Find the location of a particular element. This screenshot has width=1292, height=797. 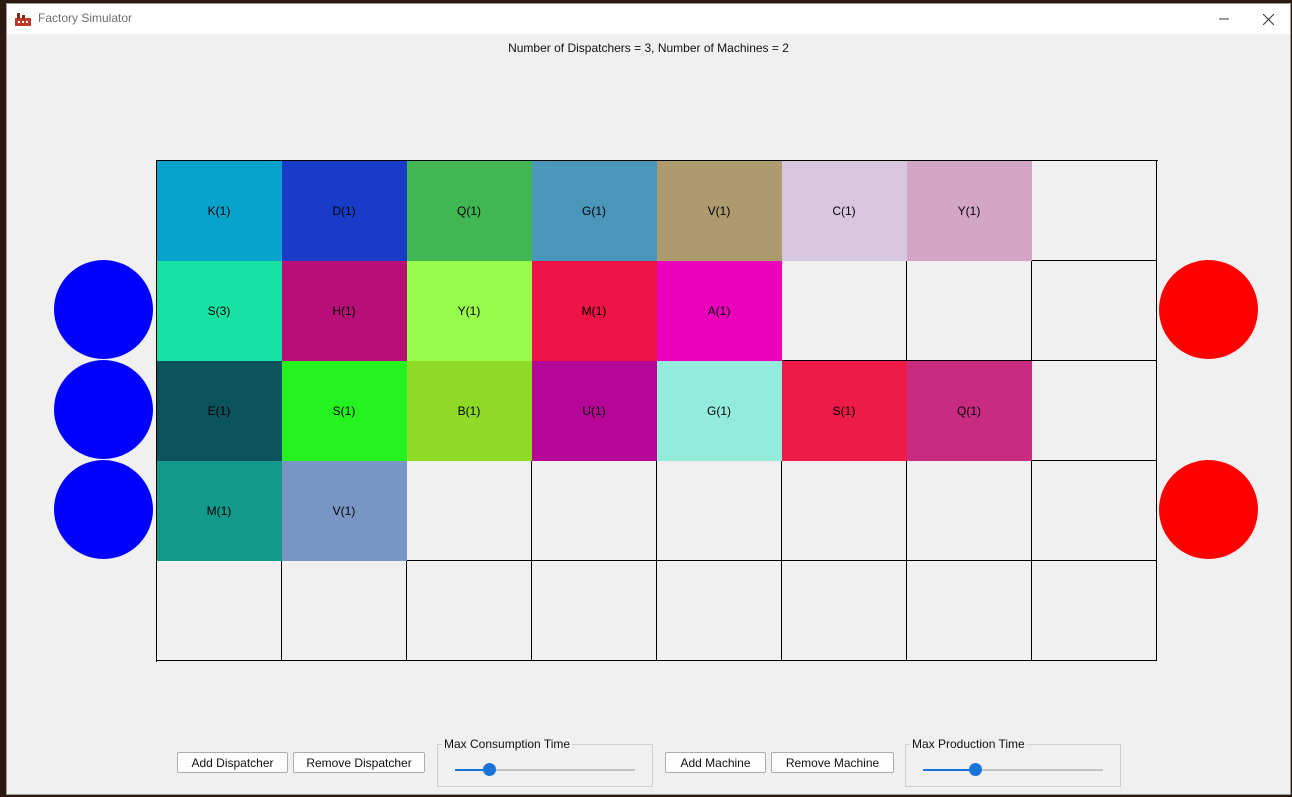

minimize-button is located at coordinates (1224, 19).